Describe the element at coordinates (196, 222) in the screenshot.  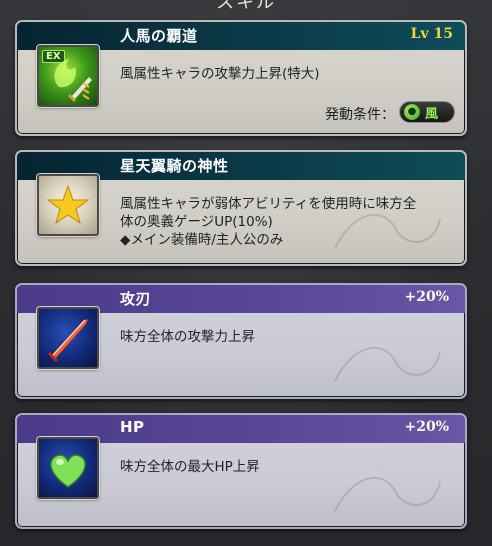
I see `skill-description-line: 体の奥義ゲージUP(10%)` at that location.